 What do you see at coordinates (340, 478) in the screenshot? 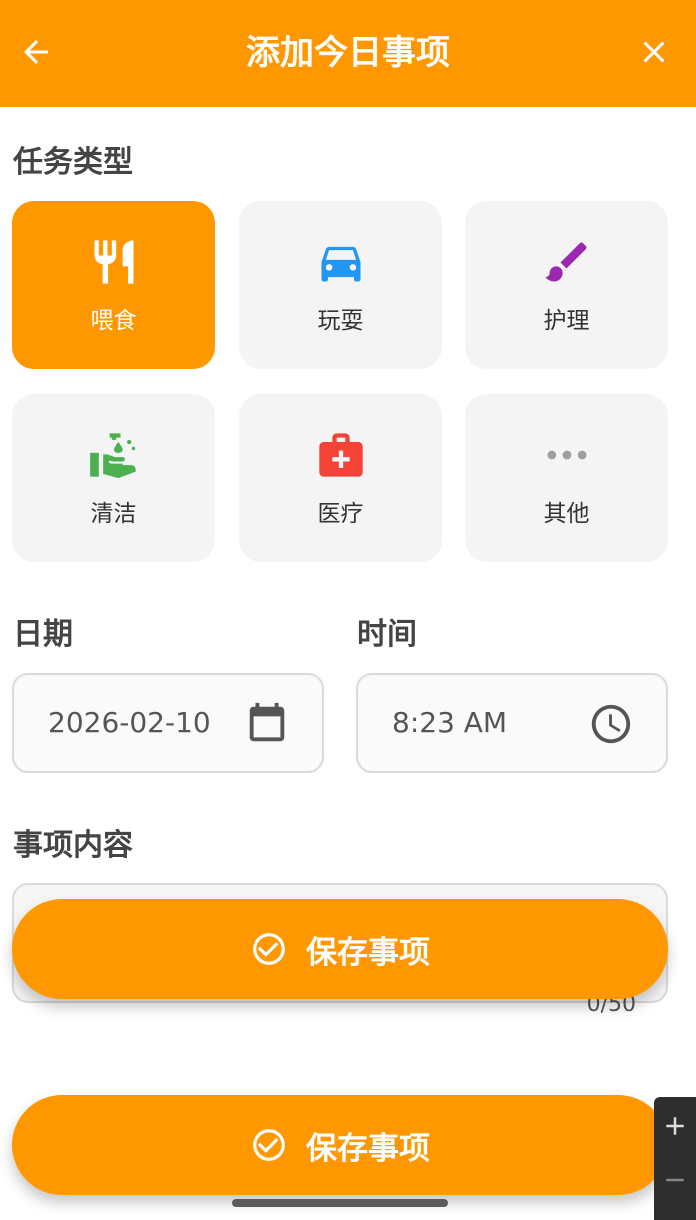
I see `task-type-medical: 医疗` at bounding box center [340, 478].